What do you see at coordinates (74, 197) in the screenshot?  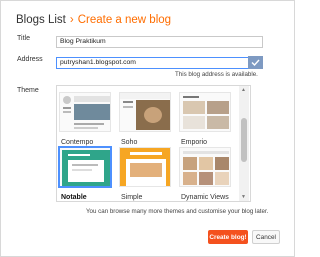 I see `theme-name: Notable` at bounding box center [74, 197].